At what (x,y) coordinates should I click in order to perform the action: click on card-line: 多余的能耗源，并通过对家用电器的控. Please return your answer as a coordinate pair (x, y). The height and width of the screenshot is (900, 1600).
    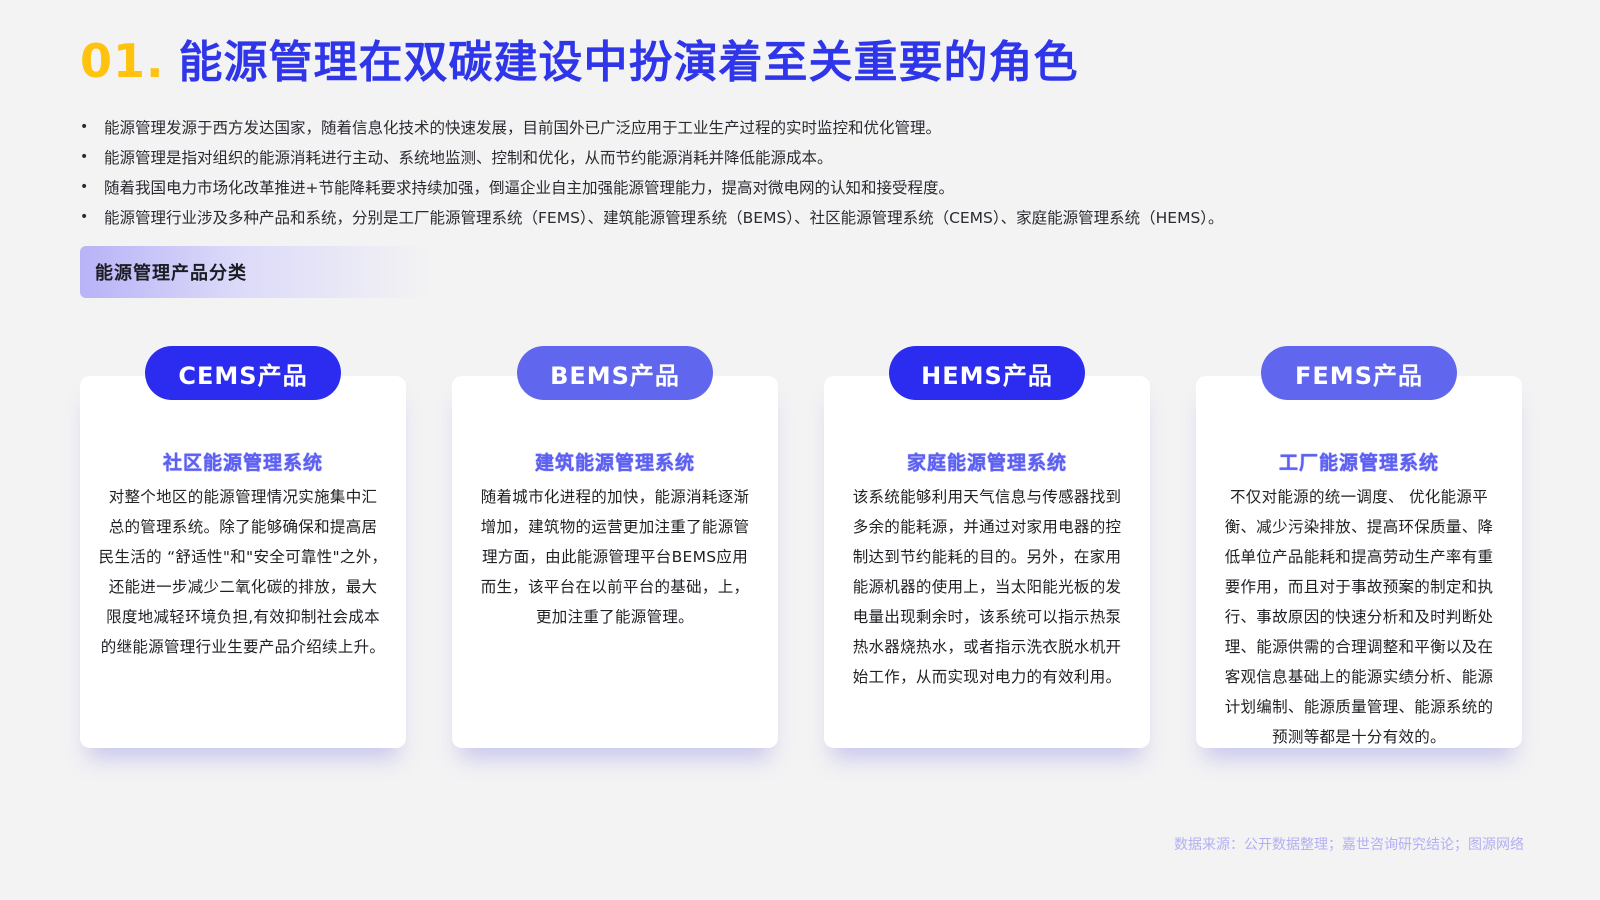
    Looking at the image, I should click on (987, 527).